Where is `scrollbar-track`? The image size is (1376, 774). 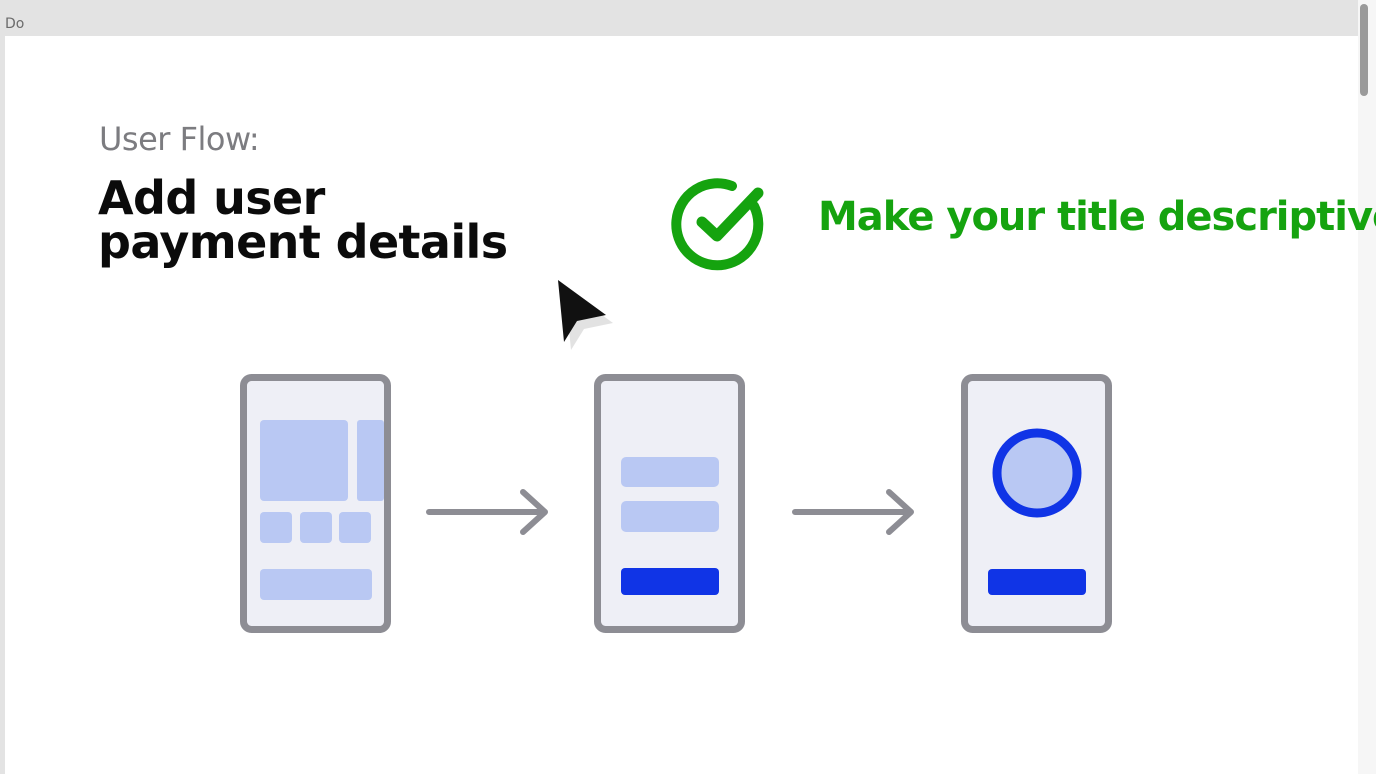 scrollbar-track is located at coordinates (1367, 387).